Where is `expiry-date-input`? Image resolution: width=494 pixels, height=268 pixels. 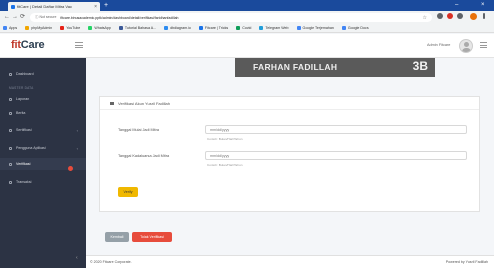
expiry-date-input is located at coordinates (336, 155).